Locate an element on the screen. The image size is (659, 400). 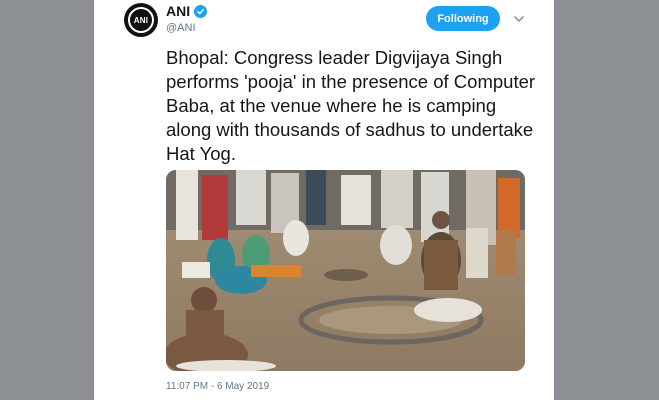
avatar: ANI is located at coordinates (141, 20).